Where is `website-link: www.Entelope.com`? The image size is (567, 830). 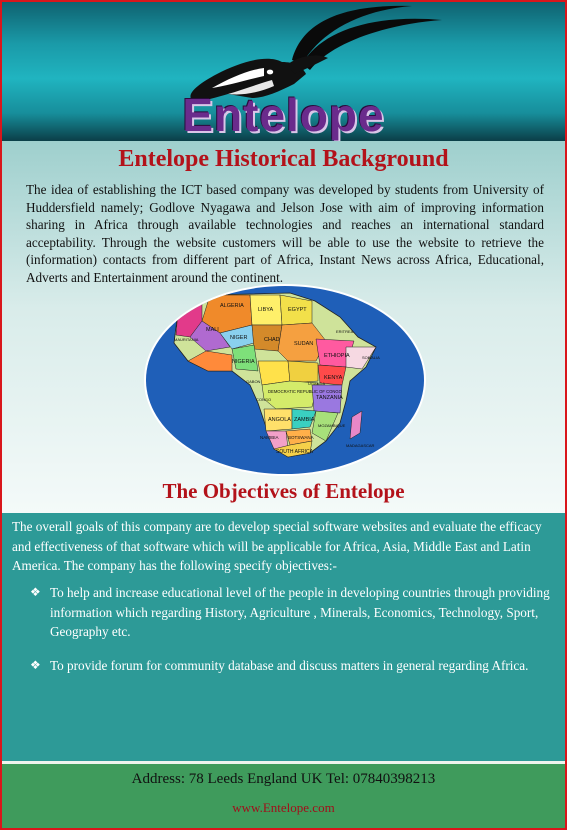 website-link: www.Entelope.com is located at coordinates (283, 808).